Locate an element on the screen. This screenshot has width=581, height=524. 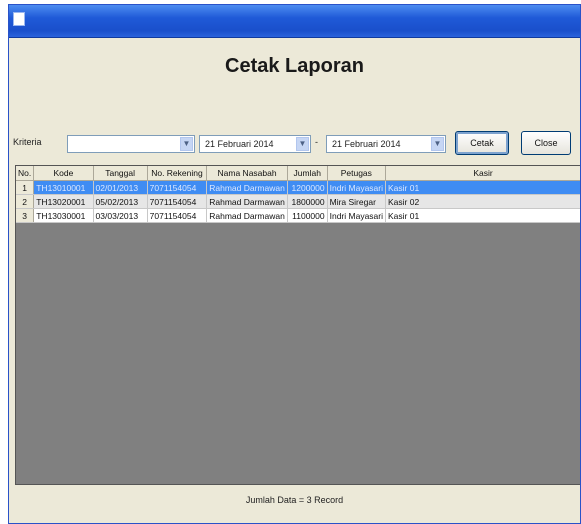
column-header: Tanggal is located at coordinates (120, 173).